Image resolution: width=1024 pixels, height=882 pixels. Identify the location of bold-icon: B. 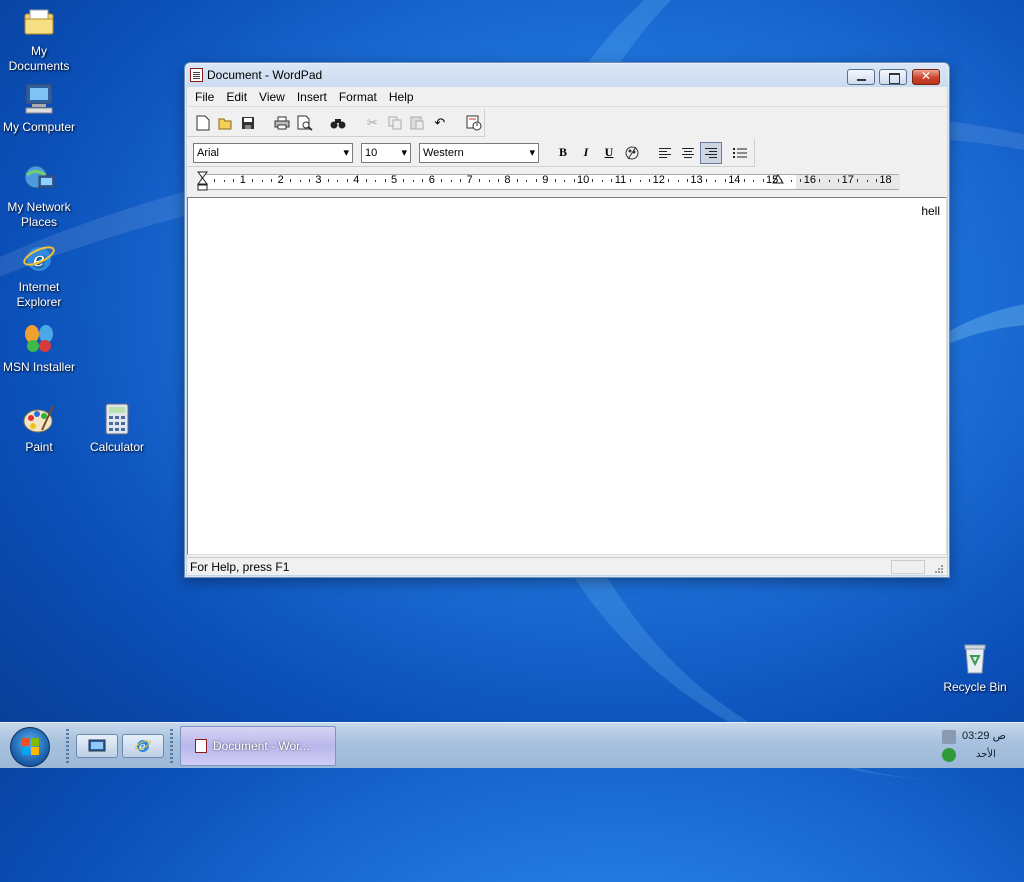
(563, 153).